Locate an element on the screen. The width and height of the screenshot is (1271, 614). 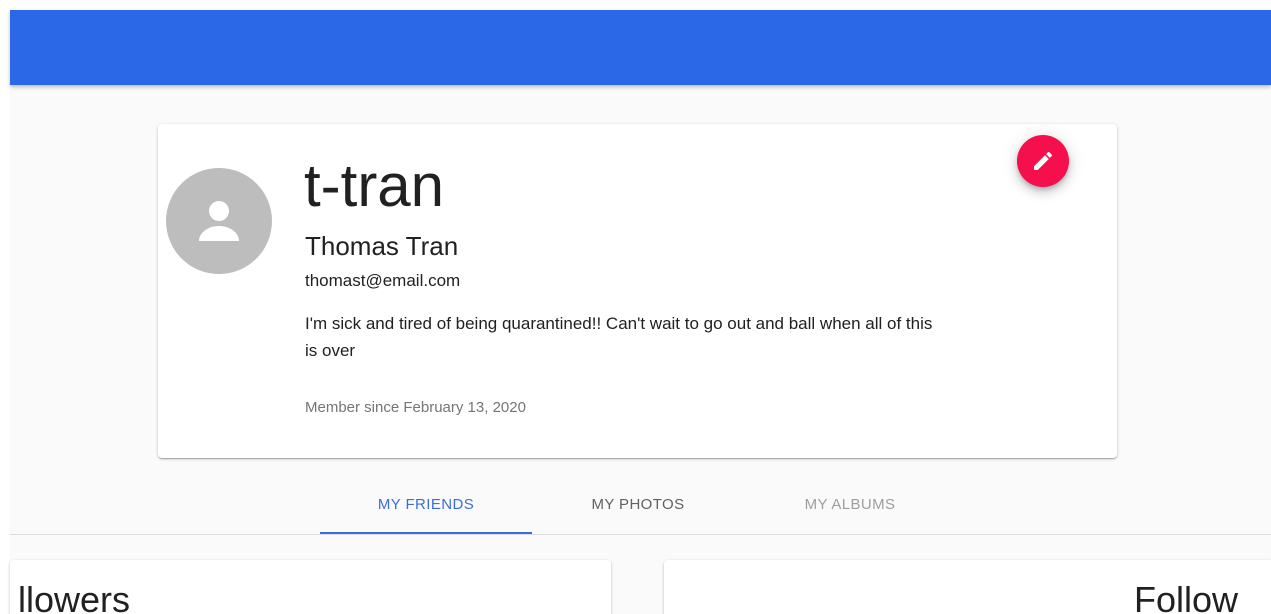
person-icon is located at coordinates (219, 221).